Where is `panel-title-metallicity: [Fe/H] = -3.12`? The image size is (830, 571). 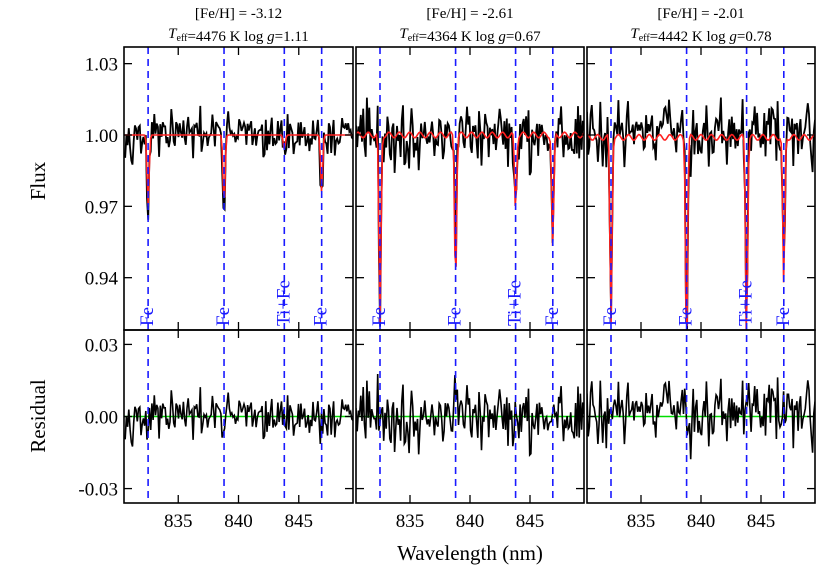 panel-title-metallicity: [Fe/H] = -3.12 is located at coordinates (238, 14).